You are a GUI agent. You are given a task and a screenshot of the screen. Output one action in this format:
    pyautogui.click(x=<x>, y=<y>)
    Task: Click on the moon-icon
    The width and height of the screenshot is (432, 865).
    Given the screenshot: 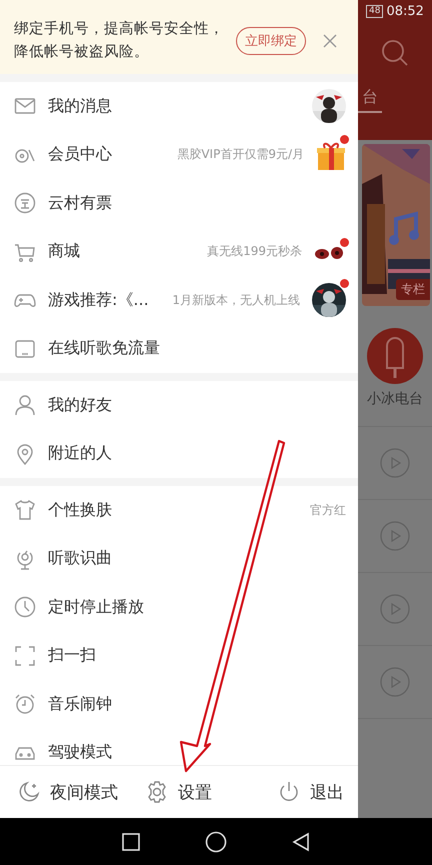 What is the action you would take?
    pyautogui.click(x=29, y=792)
    